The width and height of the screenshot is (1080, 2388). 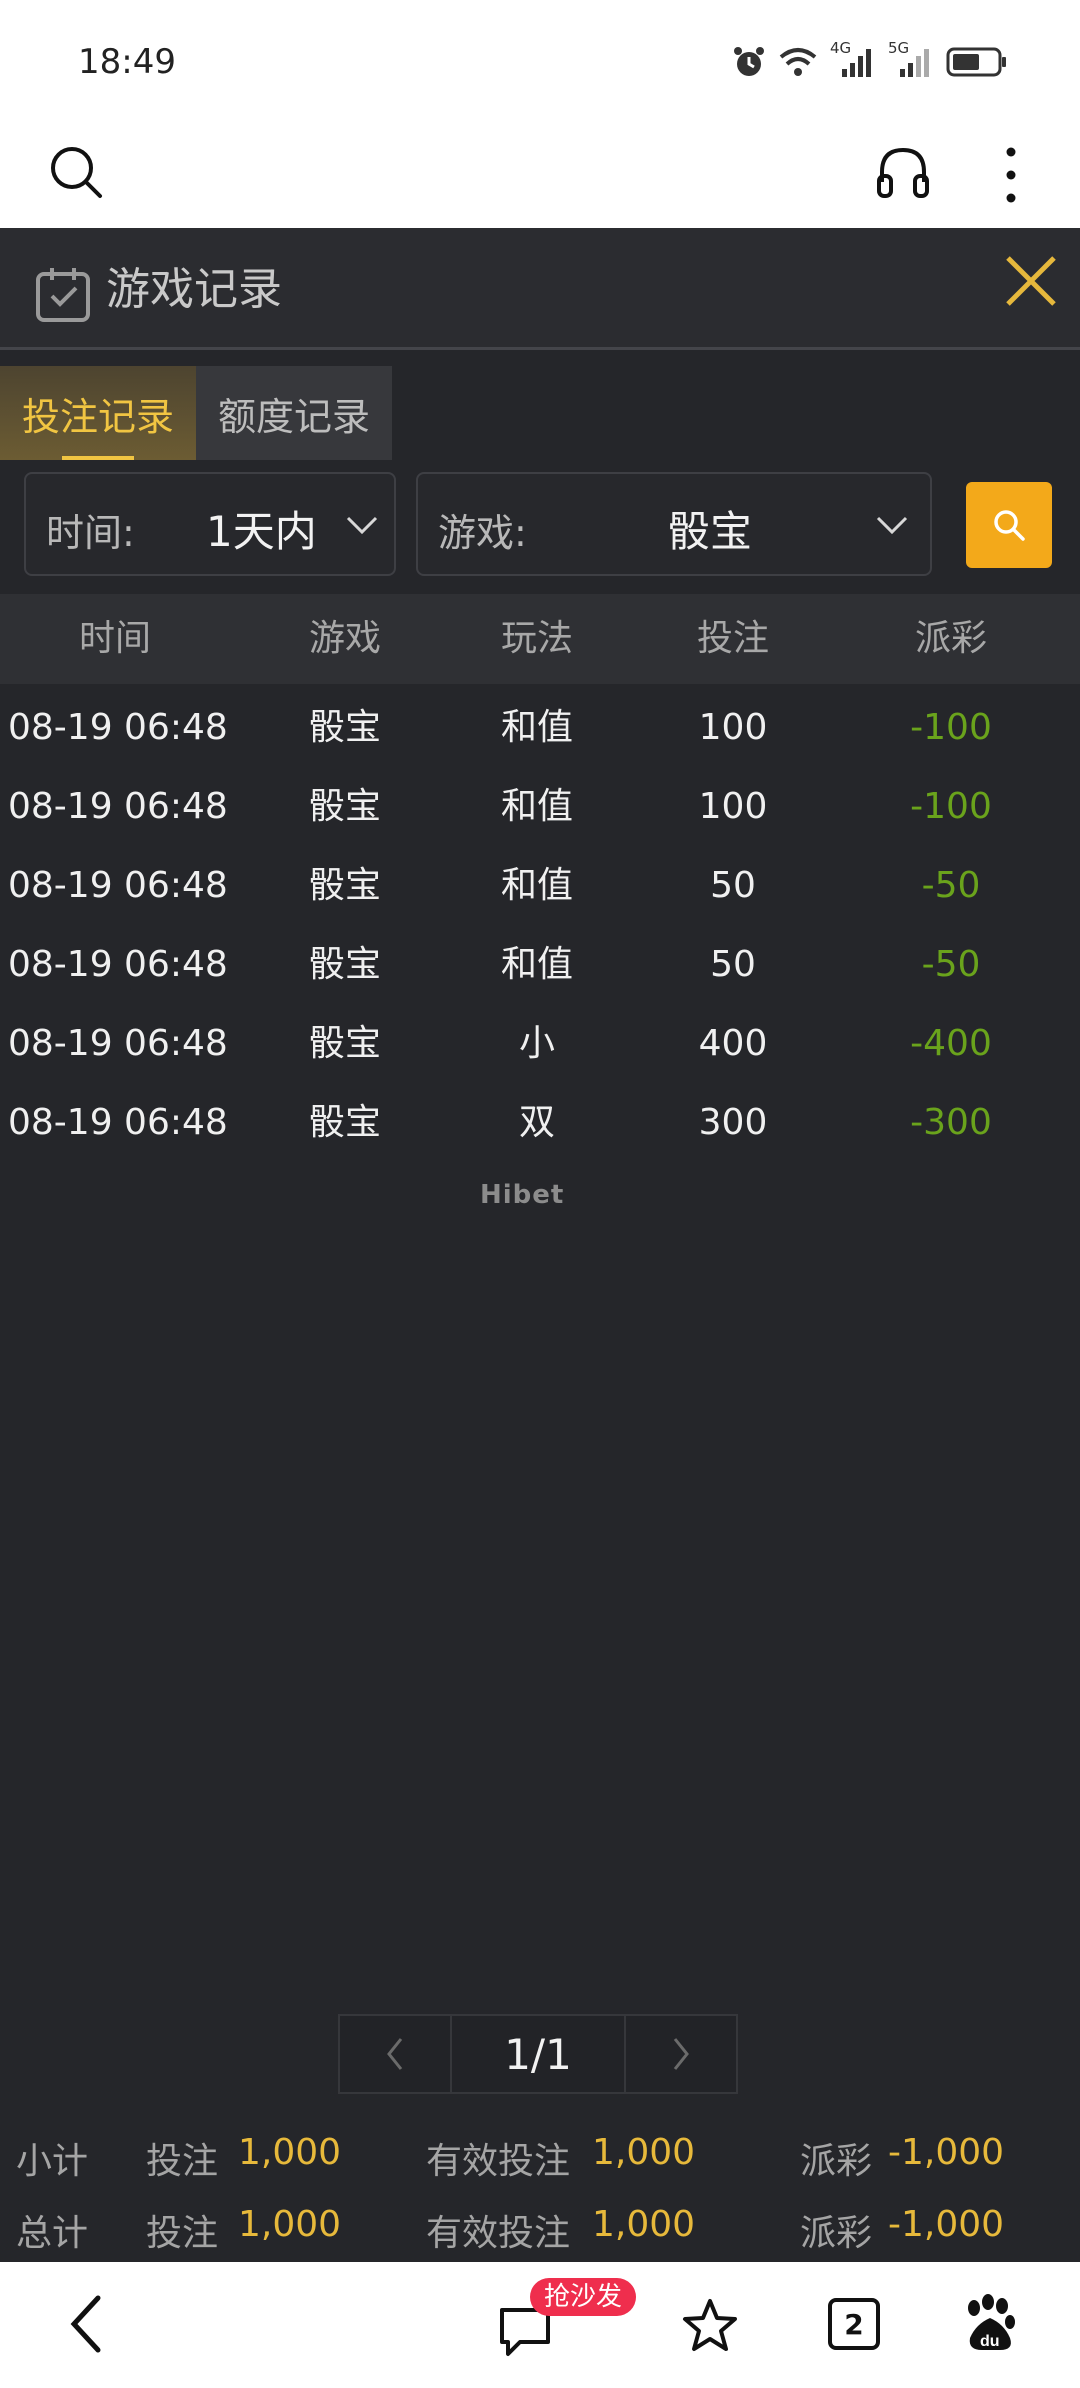 What do you see at coordinates (1031, 281) in the screenshot?
I see `close-icon` at bounding box center [1031, 281].